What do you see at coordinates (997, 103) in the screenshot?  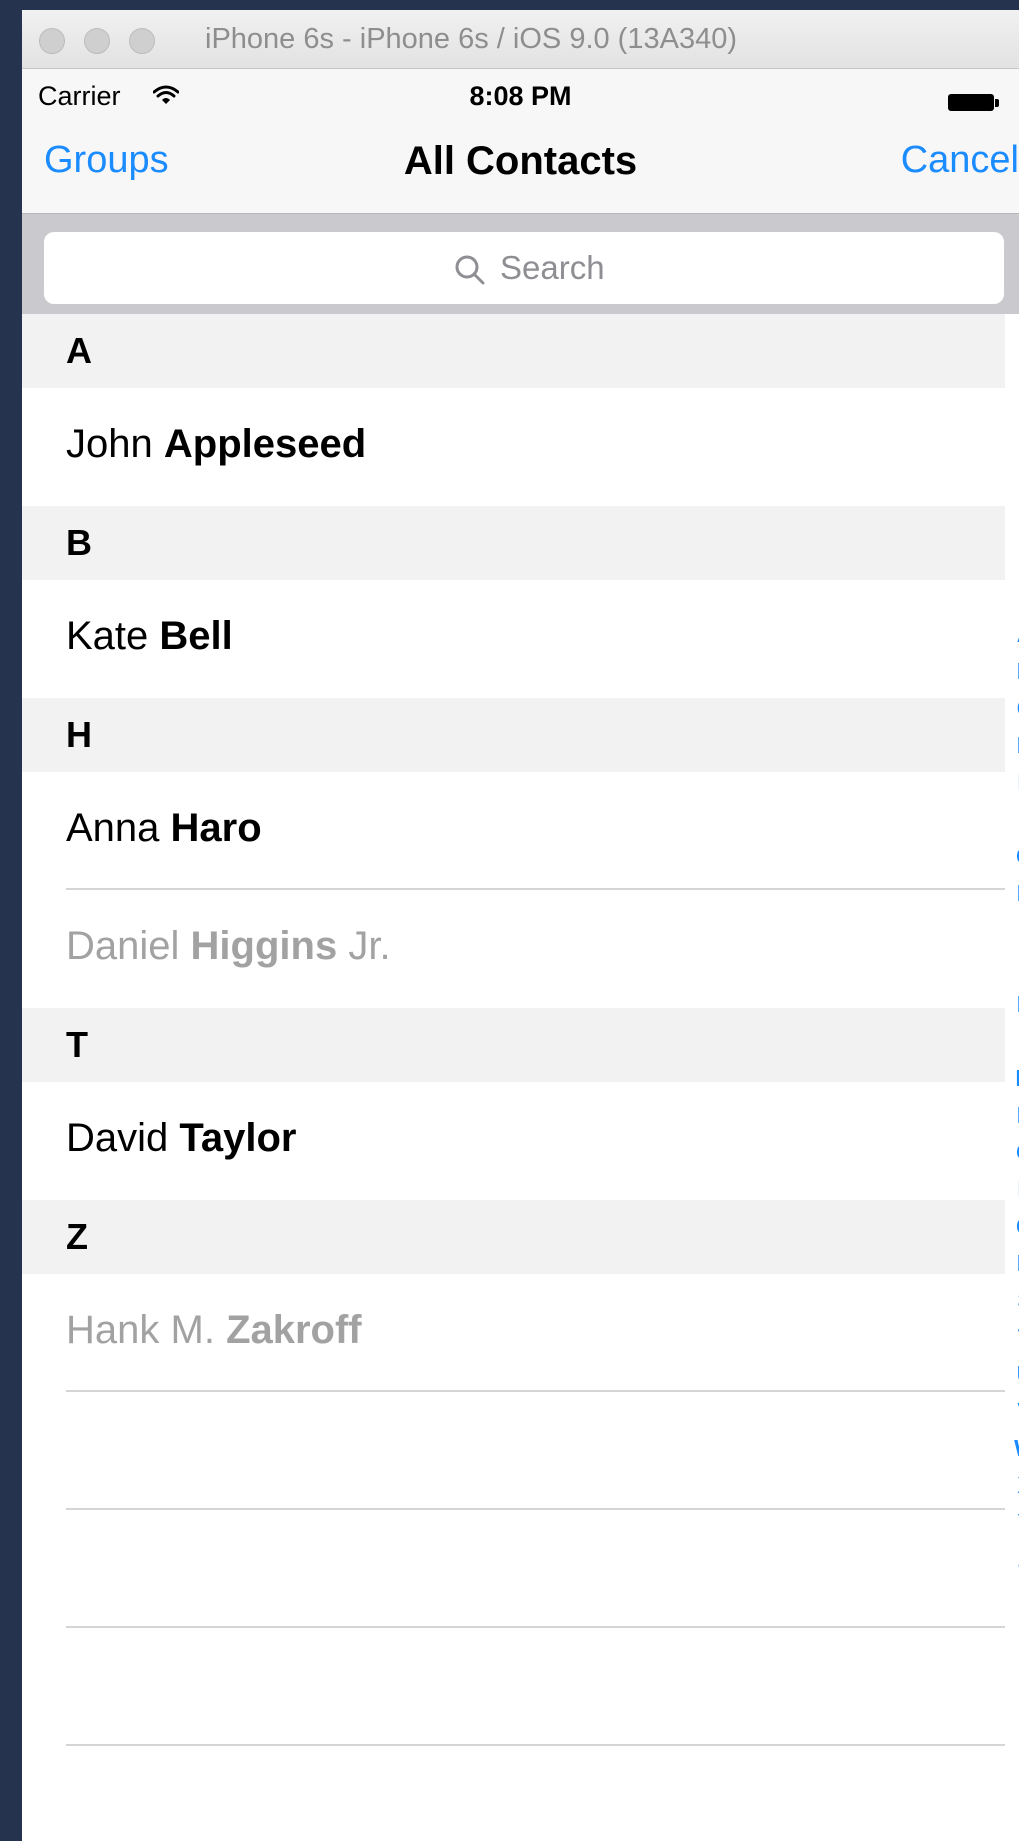 I see `battery-tip` at bounding box center [997, 103].